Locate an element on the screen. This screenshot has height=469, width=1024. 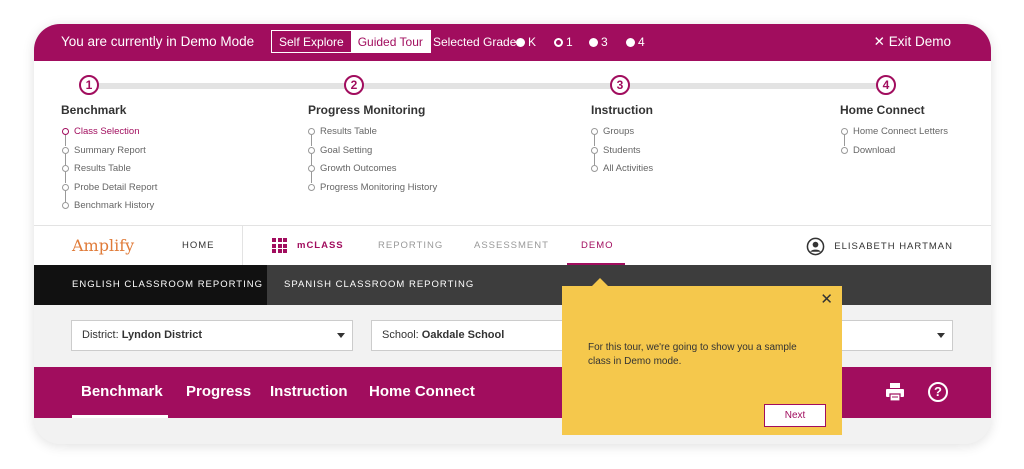
tooltip-arrow is located at coordinates (600, 282).